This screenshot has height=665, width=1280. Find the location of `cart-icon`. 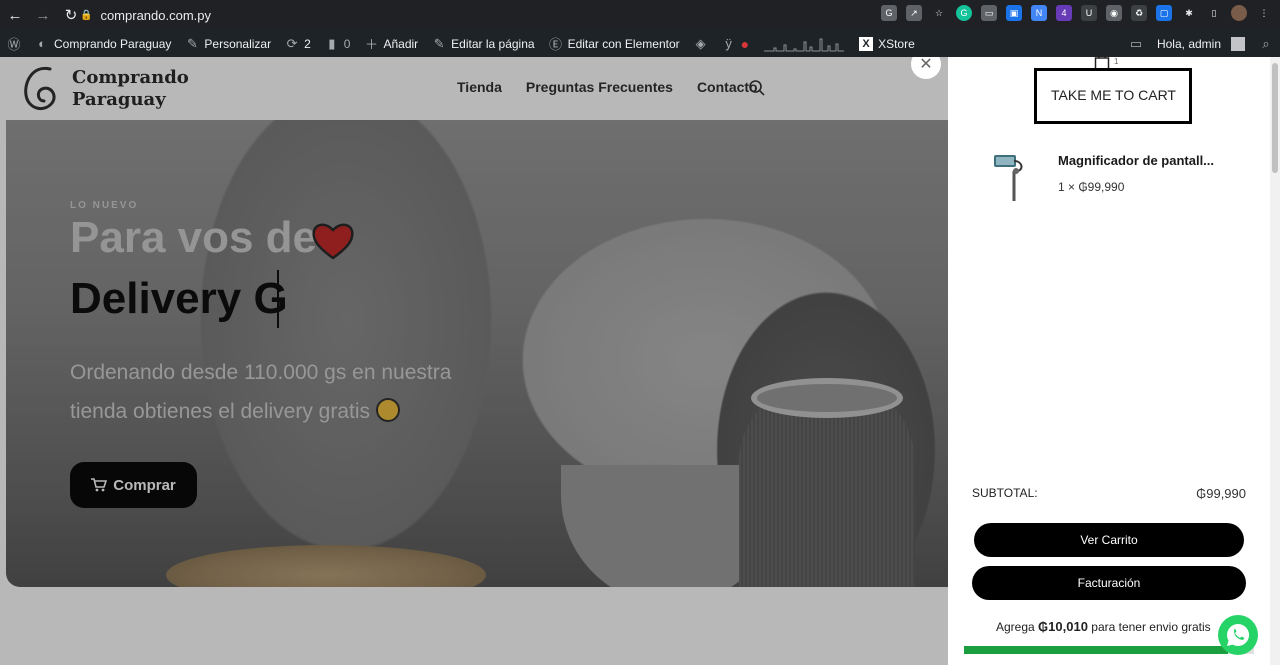

cart-icon is located at coordinates (99, 485).